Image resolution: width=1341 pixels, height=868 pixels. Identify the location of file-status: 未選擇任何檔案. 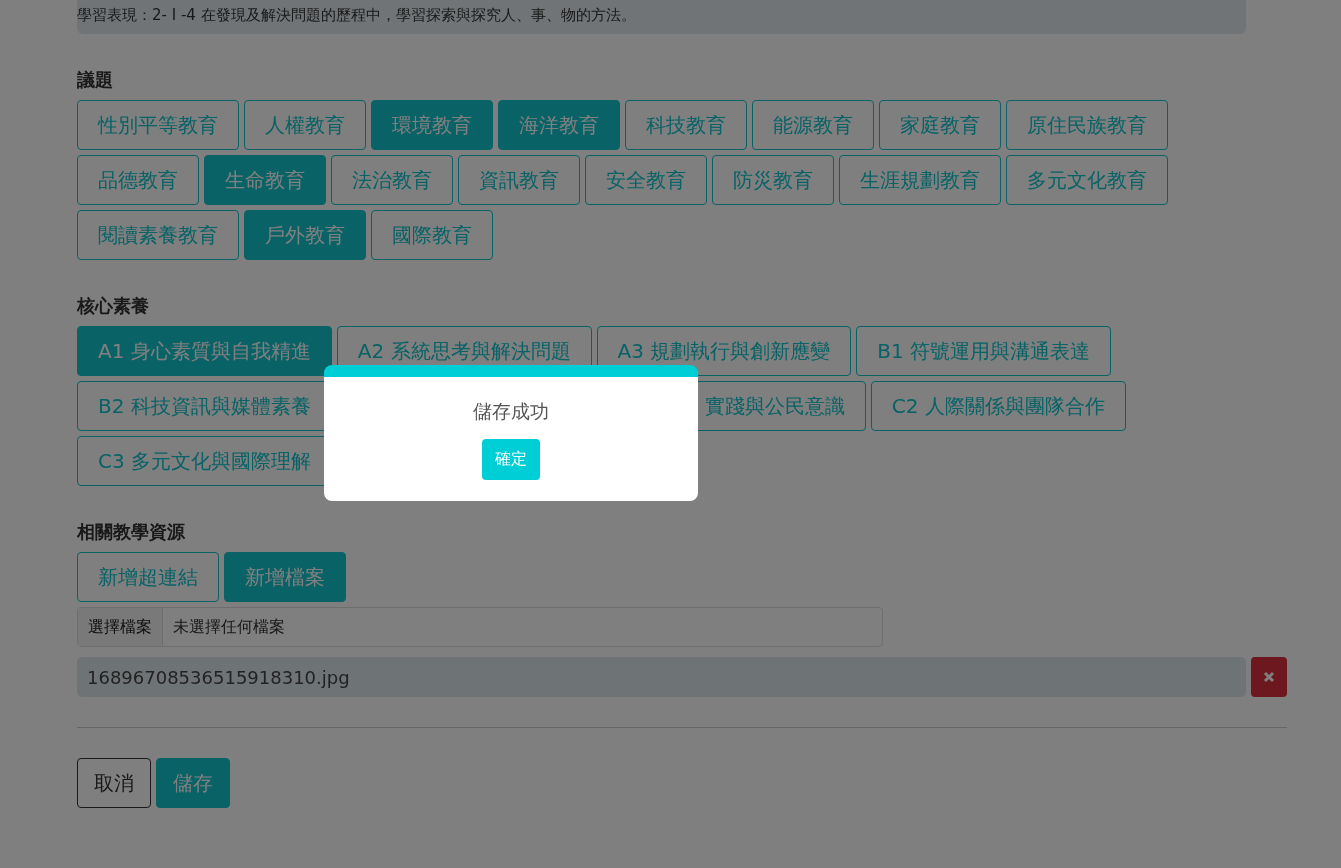
(229, 627).